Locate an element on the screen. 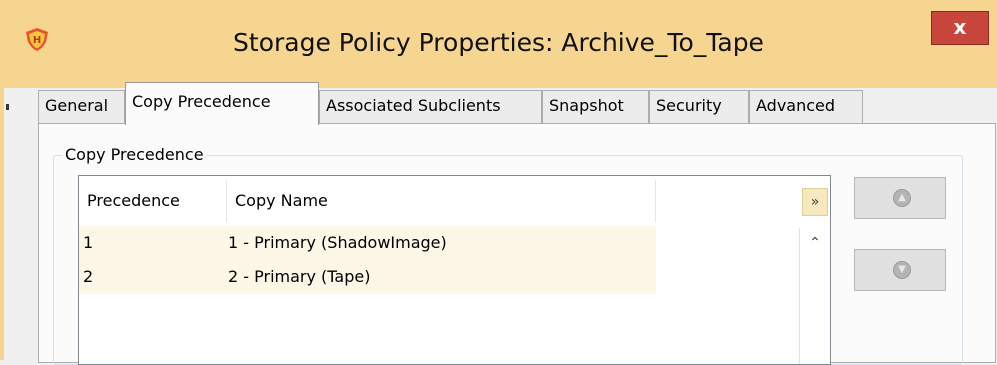 This screenshot has width=997, height=365. window-left-border is located at coordinates (2, 224).